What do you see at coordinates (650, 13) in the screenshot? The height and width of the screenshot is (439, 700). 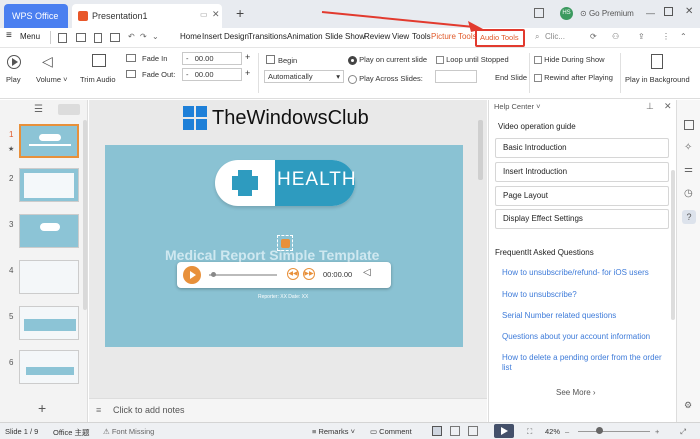 I see `minimize-icon: —` at bounding box center [650, 13].